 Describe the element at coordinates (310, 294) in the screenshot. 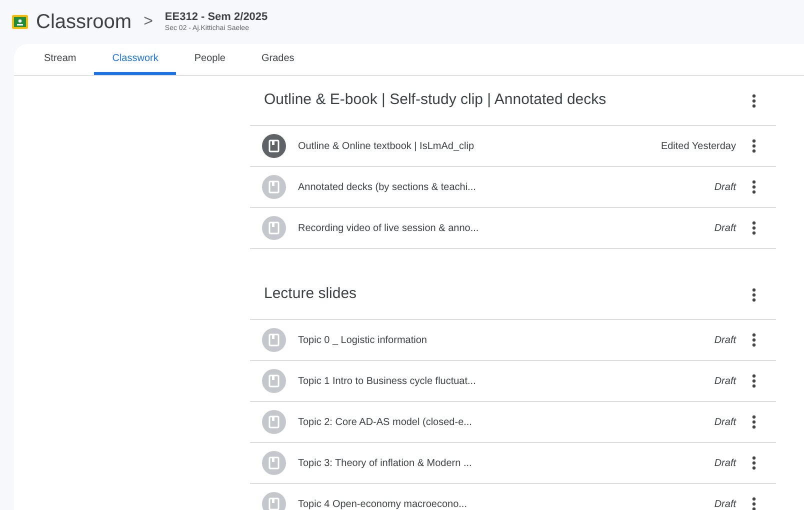

I see `topic-title: Lecture slides` at that location.